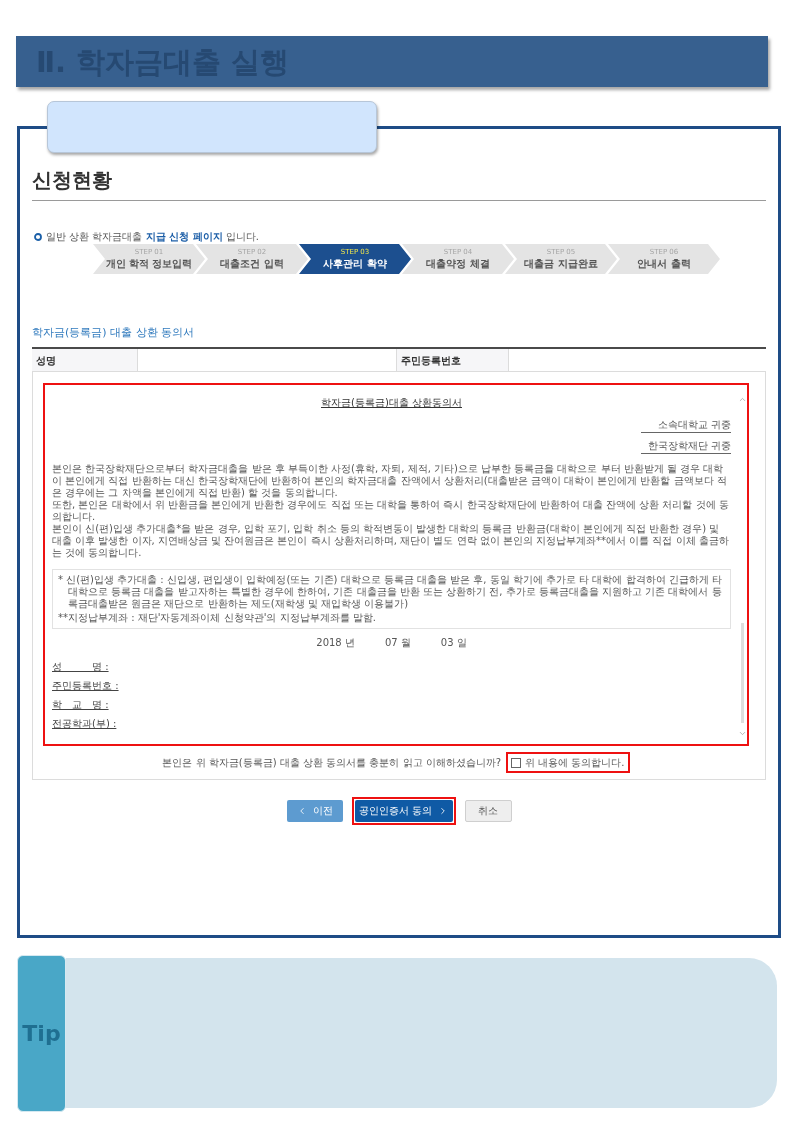 This screenshot has height=1135, width=802. What do you see at coordinates (397, 643) in the screenshot?
I see `date-text: 07 월` at bounding box center [397, 643].